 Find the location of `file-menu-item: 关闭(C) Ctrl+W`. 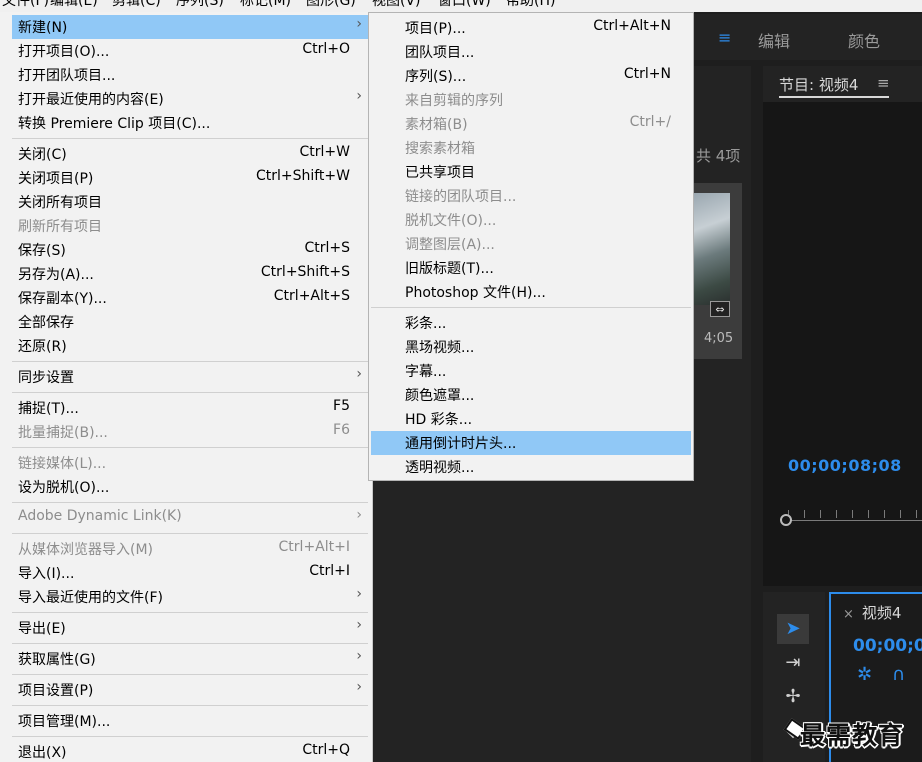

file-menu-item: 关闭(C) Ctrl+W is located at coordinates (190, 154).